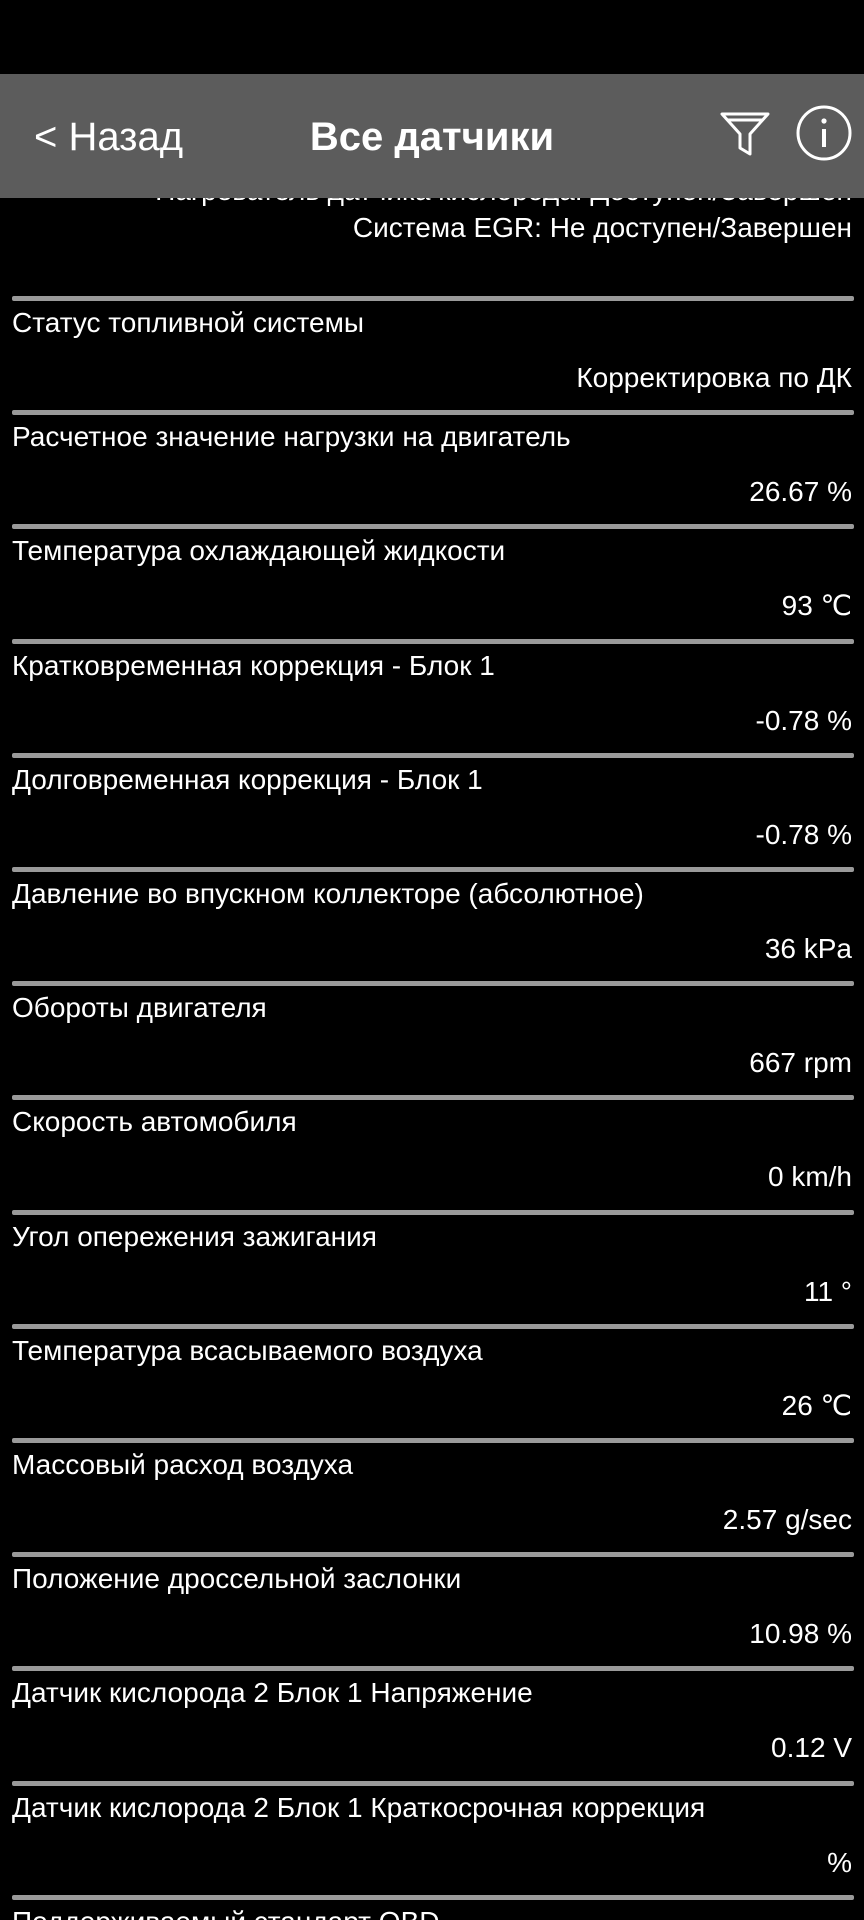 Image resolution: width=864 pixels, height=1920 pixels. What do you see at coordinates (809, 1176) in the screenshot?
I see `sensor-value: 0 km/h` at bounding box center [809, 1176].